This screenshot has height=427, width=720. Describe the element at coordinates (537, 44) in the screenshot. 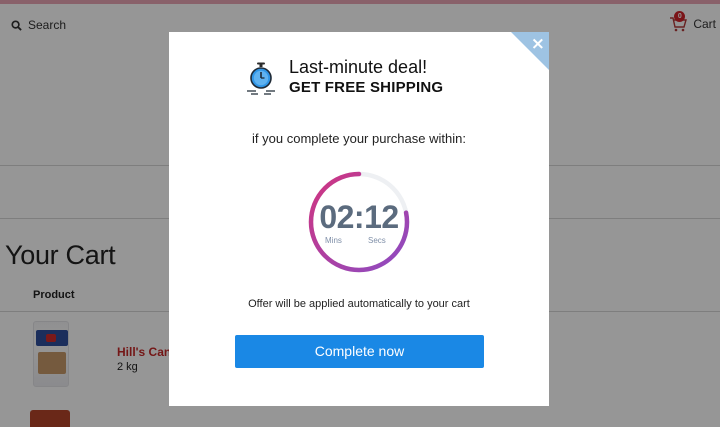

I see `close-icon: ×` at that location.